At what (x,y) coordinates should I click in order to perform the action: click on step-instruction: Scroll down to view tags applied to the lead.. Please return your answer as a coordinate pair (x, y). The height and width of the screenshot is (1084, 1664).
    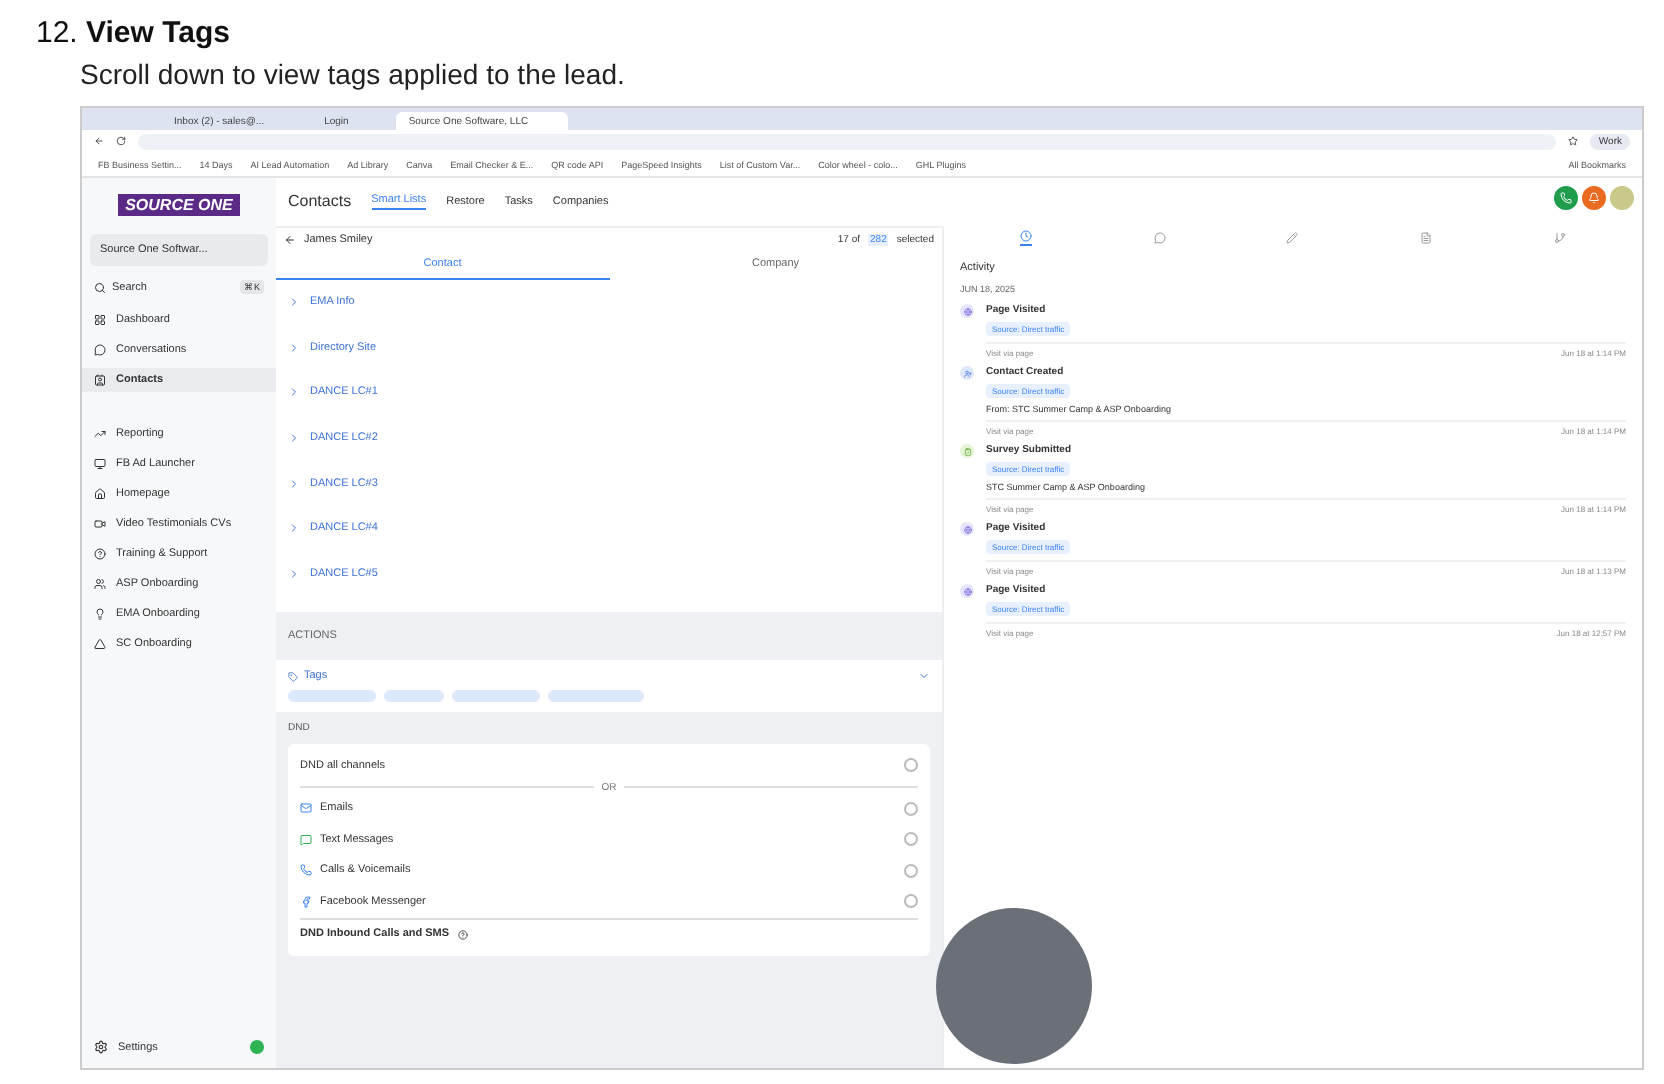
    Looking at the image, I should click on (352, 73).